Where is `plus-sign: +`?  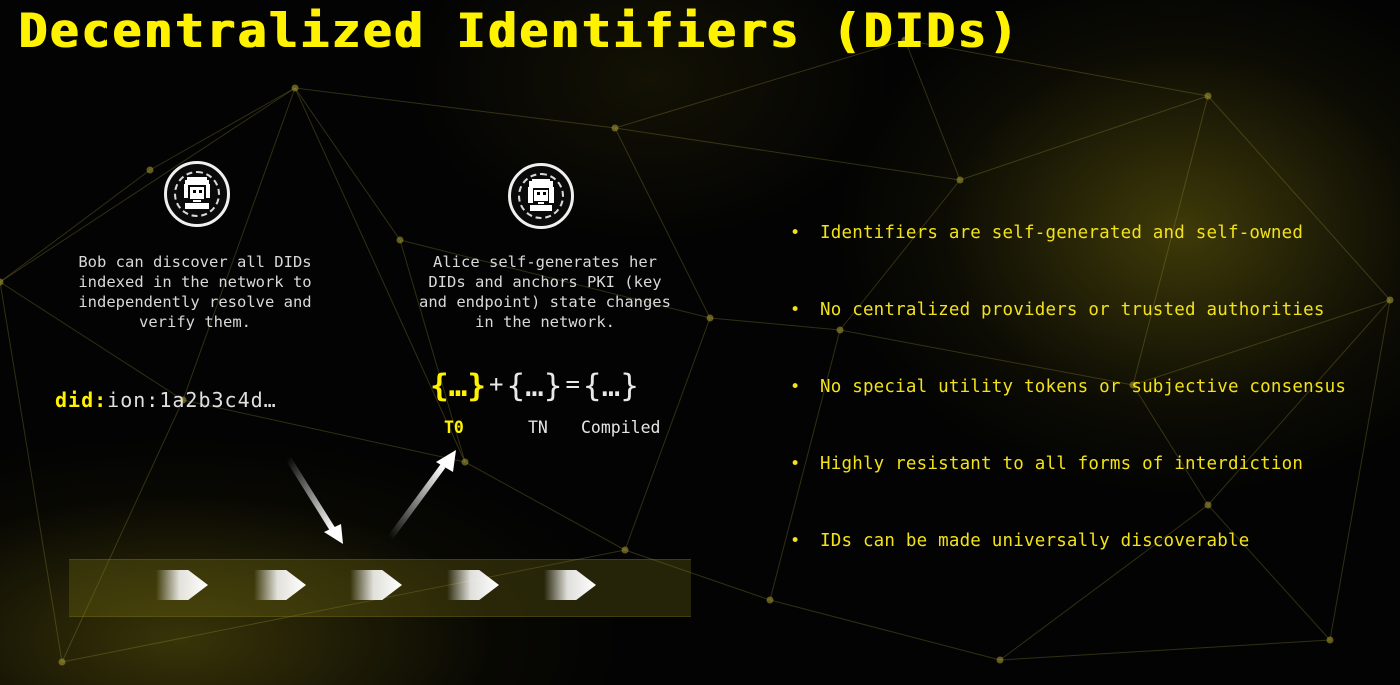 plus-sign: + is located at coordinates (496, 384).